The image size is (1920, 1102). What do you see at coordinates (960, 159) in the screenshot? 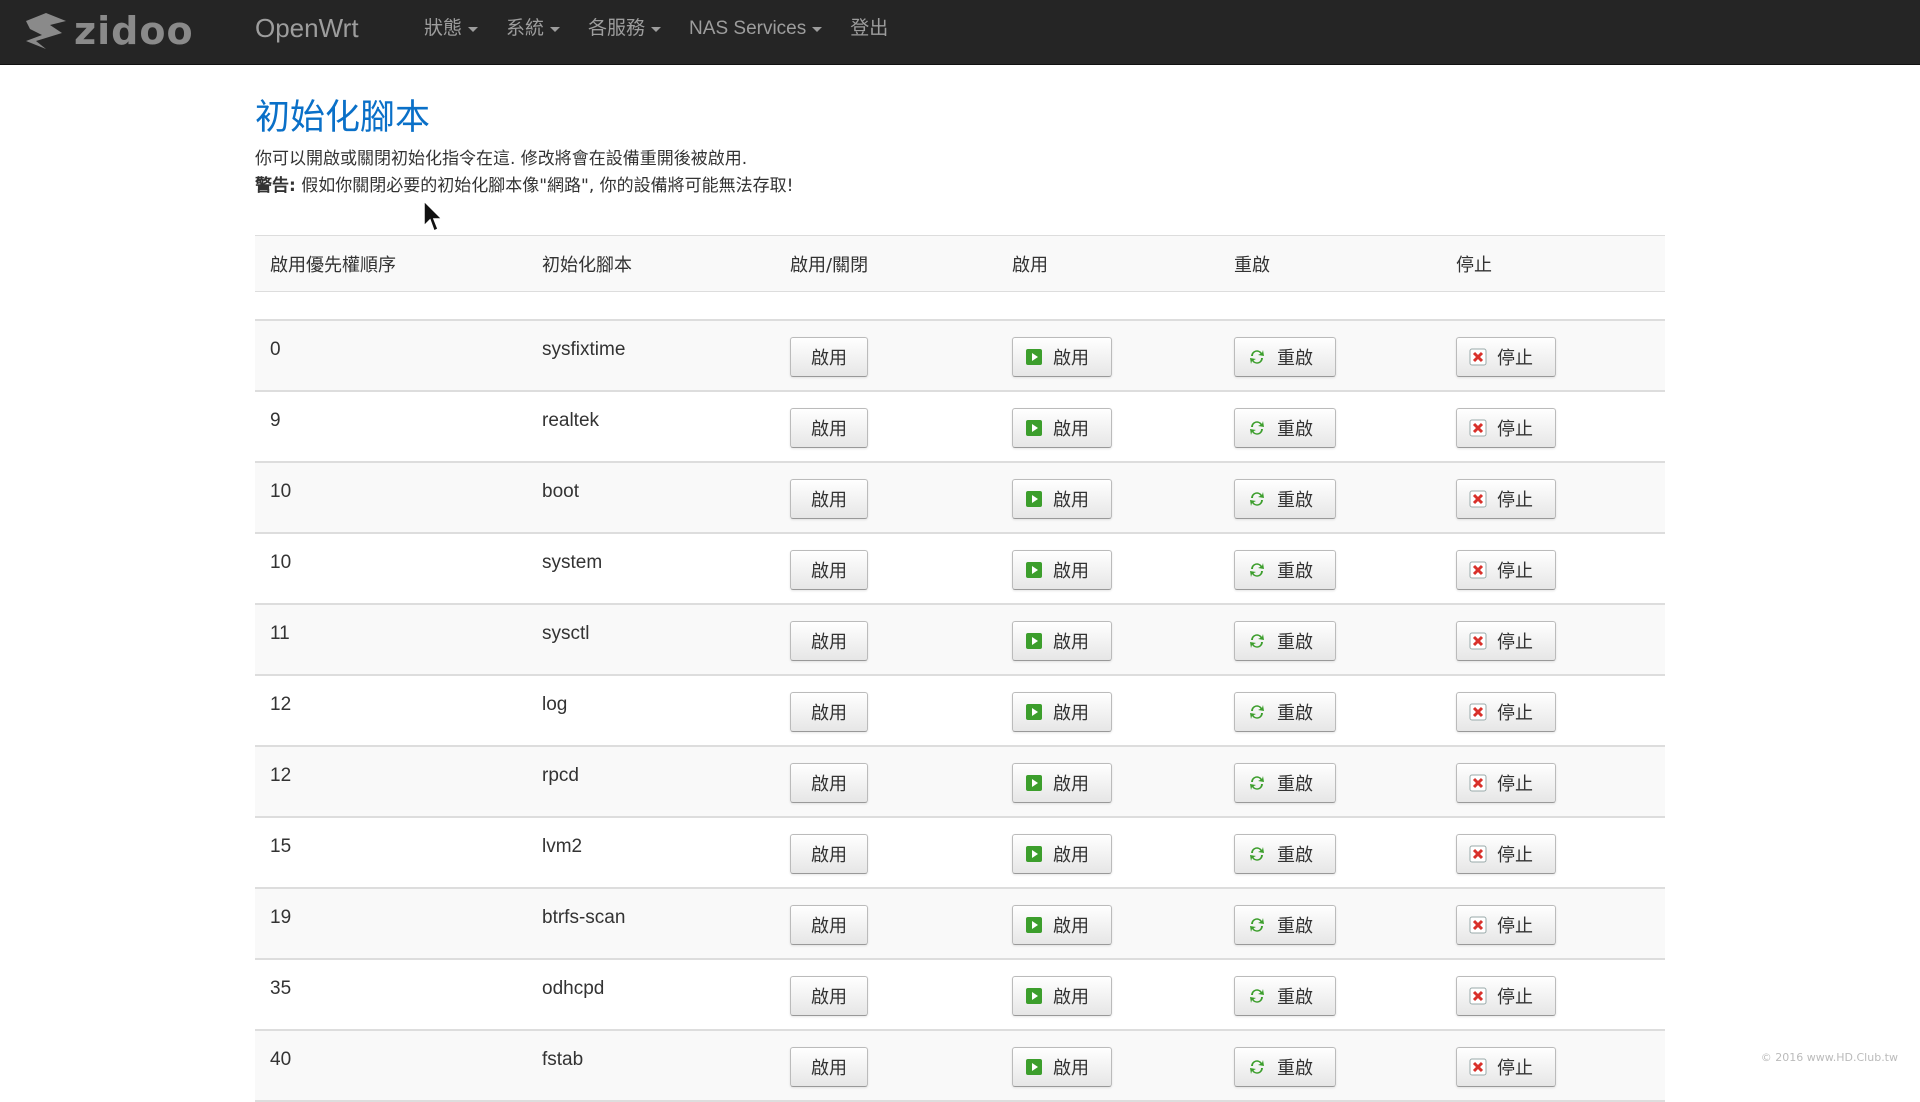
I see `page-description: 你可以開啟或關閉初始化指令在這. 修改將會在設備重開後被啟用.` at bounding box center [960, 159].